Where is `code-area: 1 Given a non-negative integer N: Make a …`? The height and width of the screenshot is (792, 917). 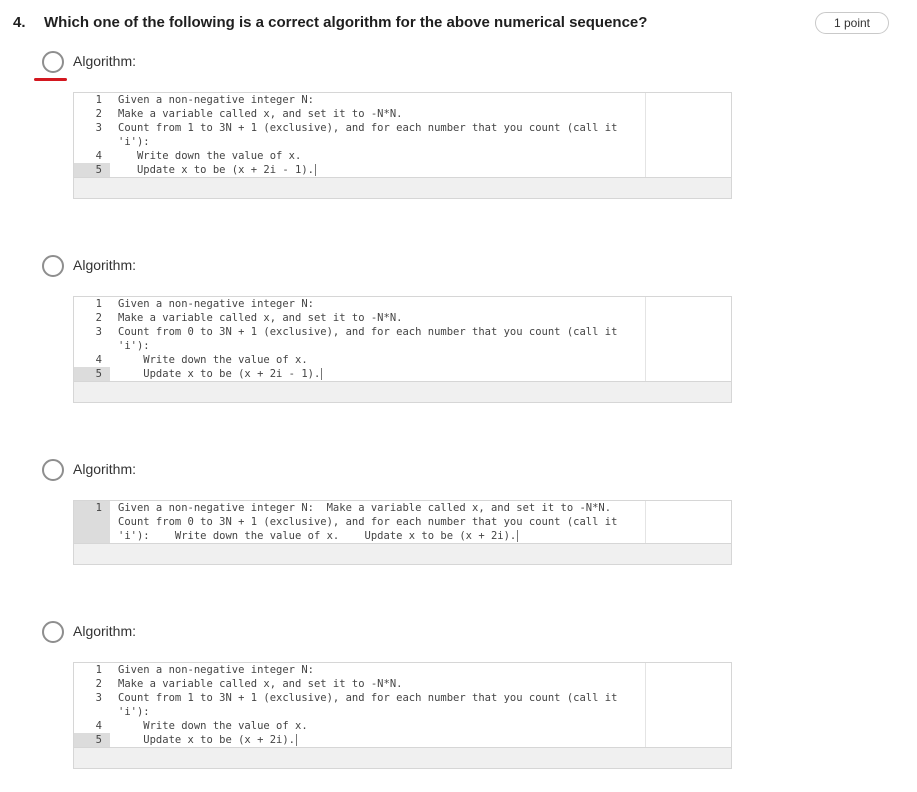 code-area: 1 Given a non-negative integer N: Make a … is located at coordinates (402, 522).